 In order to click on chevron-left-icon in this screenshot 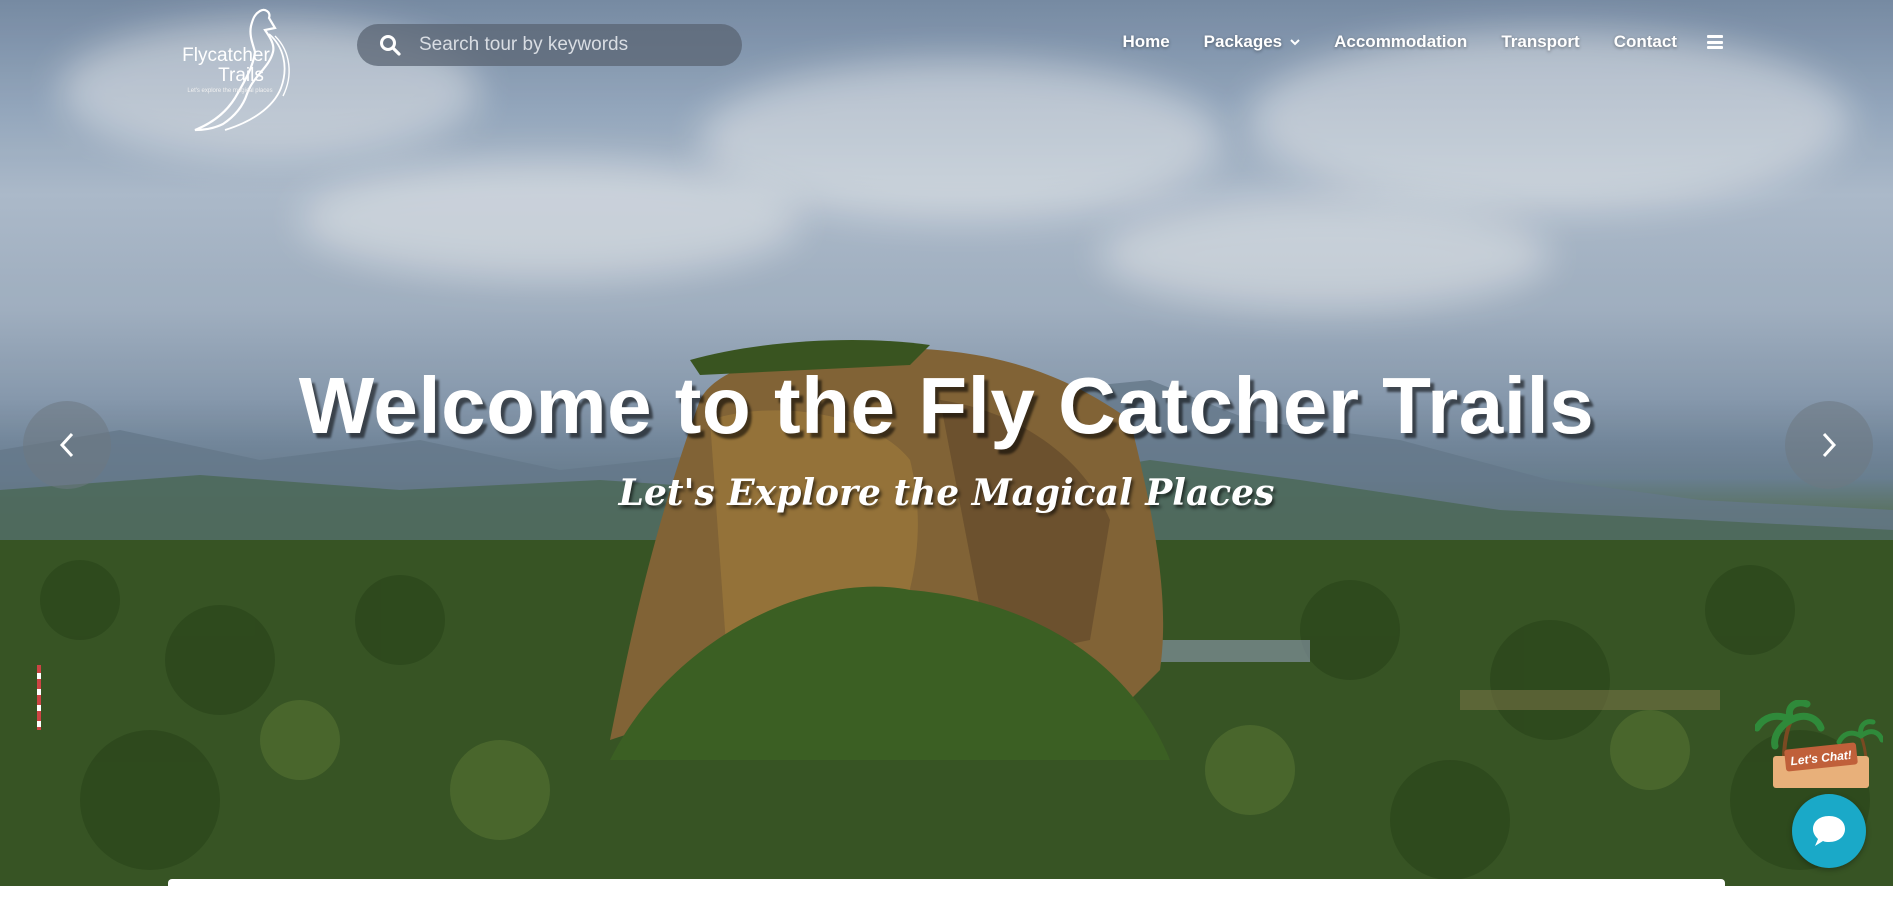, I will do `click(66, 445)`.